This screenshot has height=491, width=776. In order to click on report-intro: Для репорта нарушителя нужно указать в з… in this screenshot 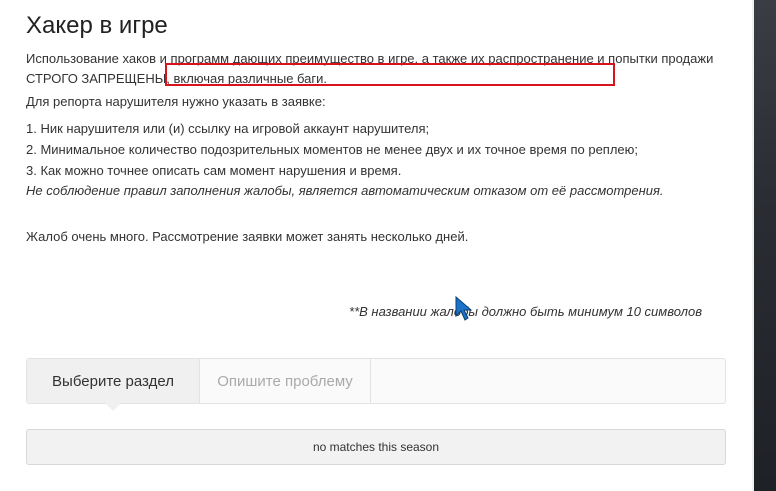, I will do `click(176, 101)`.